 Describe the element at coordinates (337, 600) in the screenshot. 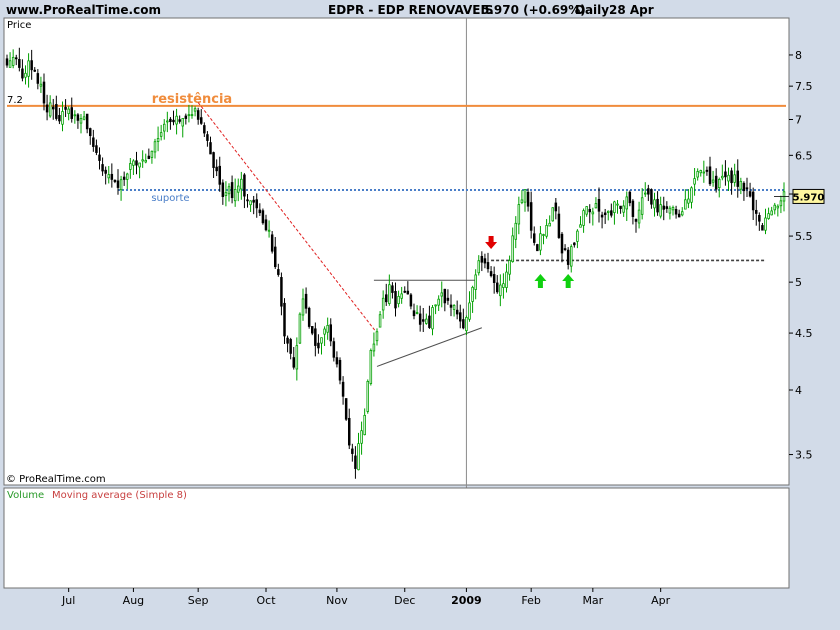

I see `month-label: Nov` at that location.